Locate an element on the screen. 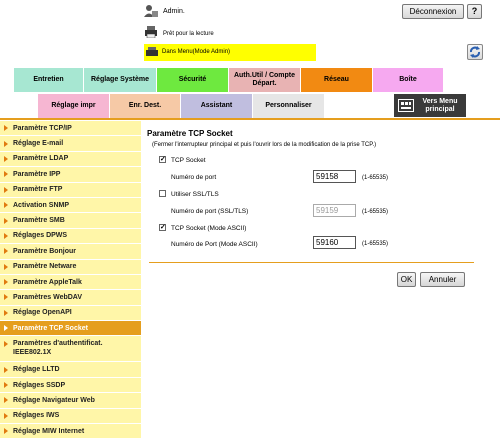  tab-reglage-impr: Réglage impr is located at coordinates (73, 106).